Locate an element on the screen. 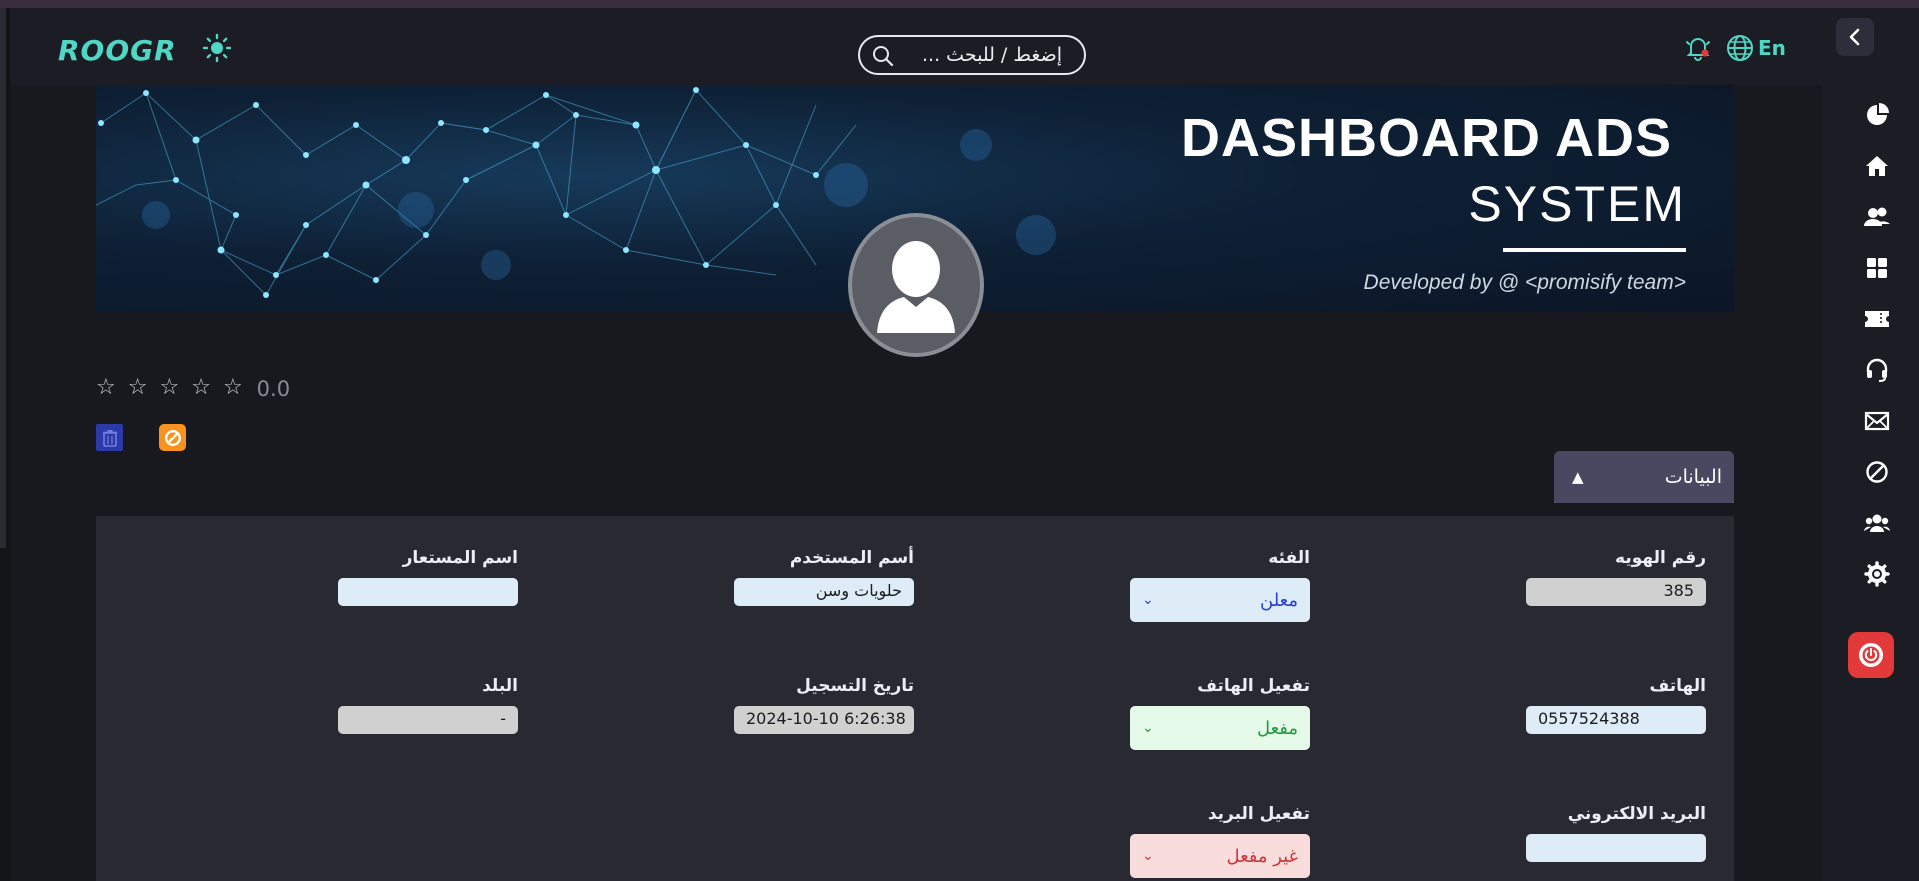 The image size is (1919, 881). banner-title: DASHBOARD ADS is located at coordinates (1426, 138).